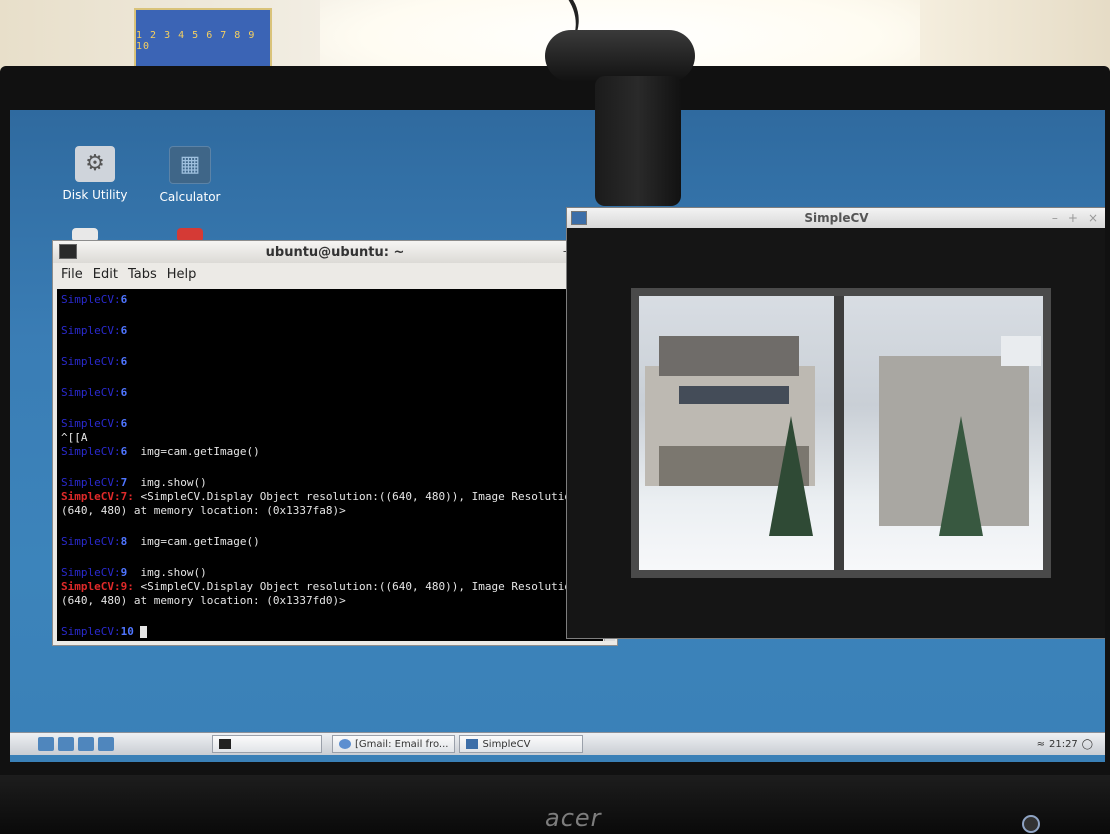 The image size is (1110, 834). Describe the element at coordinates (330, 483) in the screenshot. I see `terminal-line: SimpleCV:7 img.show()` at that location.